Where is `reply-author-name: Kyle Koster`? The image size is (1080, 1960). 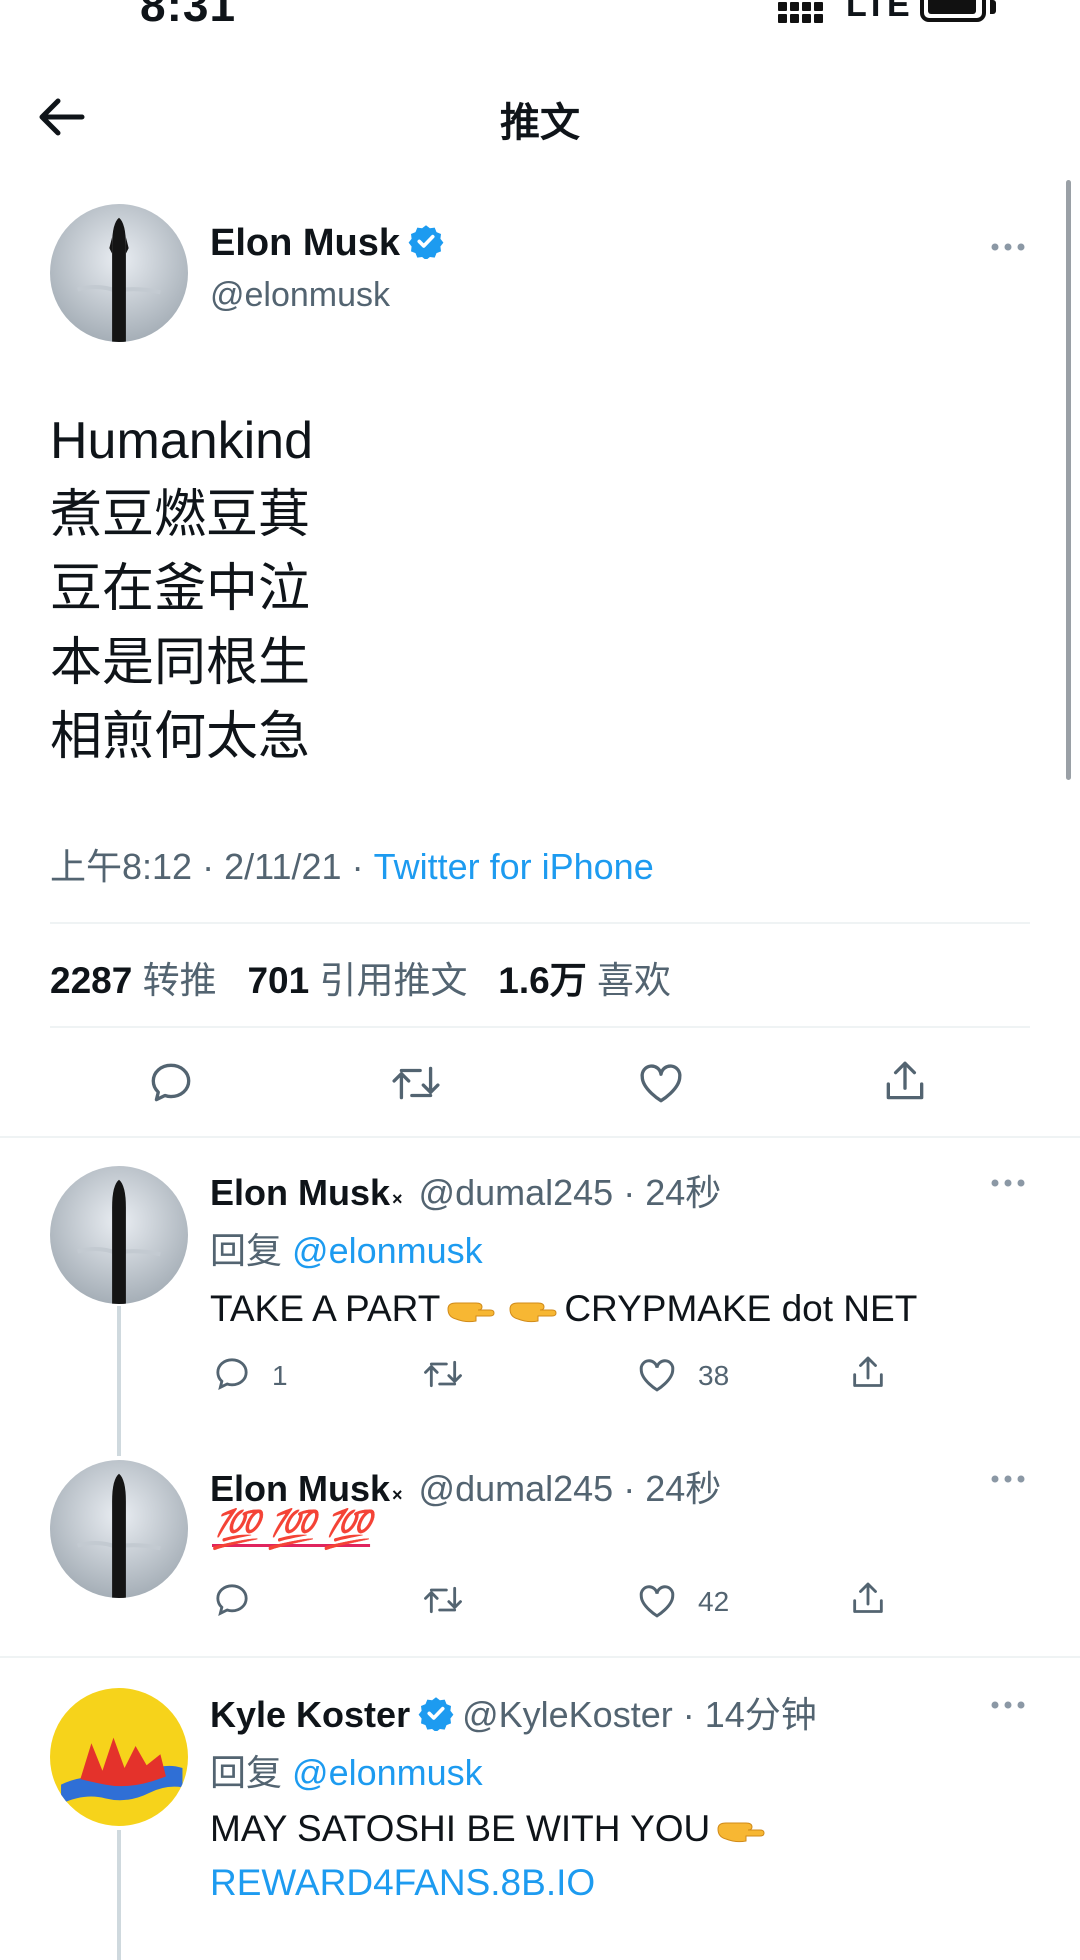 reply-author-name: Kyle Koster is located at coordinates (310, 1714).